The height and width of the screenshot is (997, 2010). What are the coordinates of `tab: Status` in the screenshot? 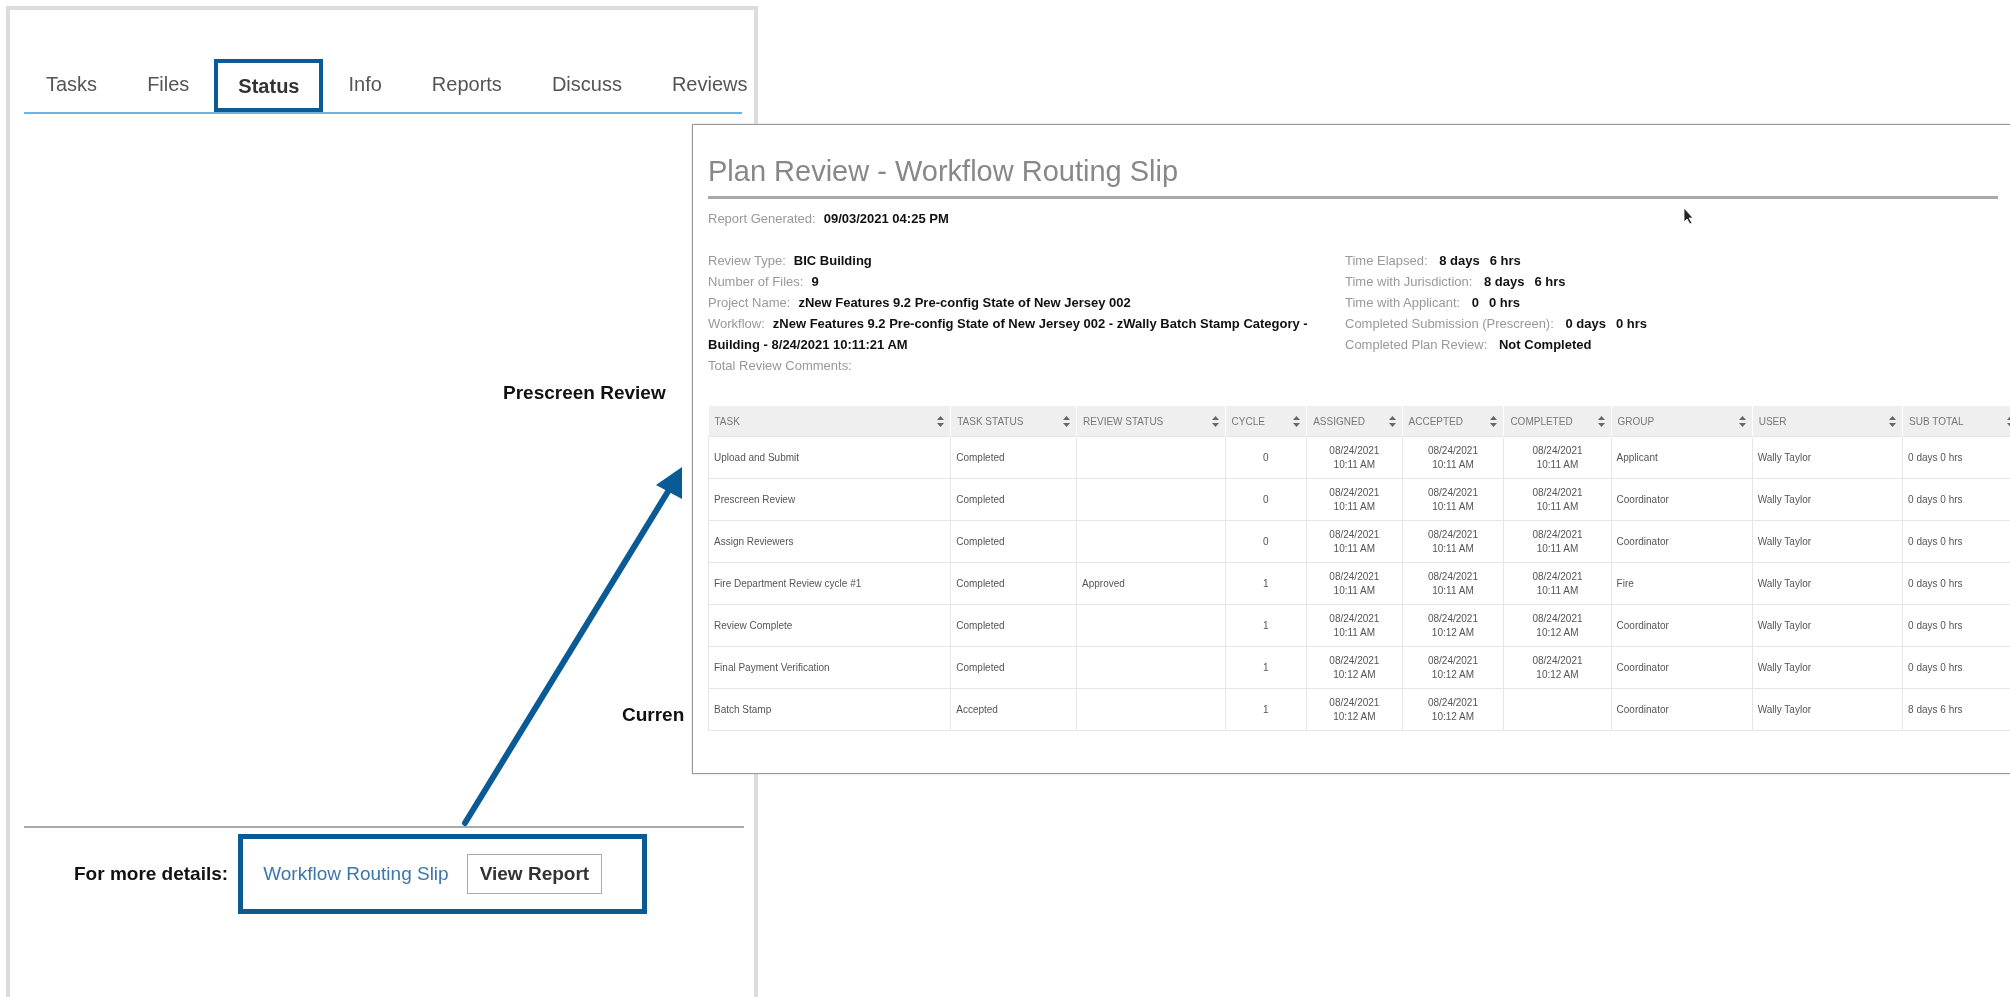 It's located at (269, 85).